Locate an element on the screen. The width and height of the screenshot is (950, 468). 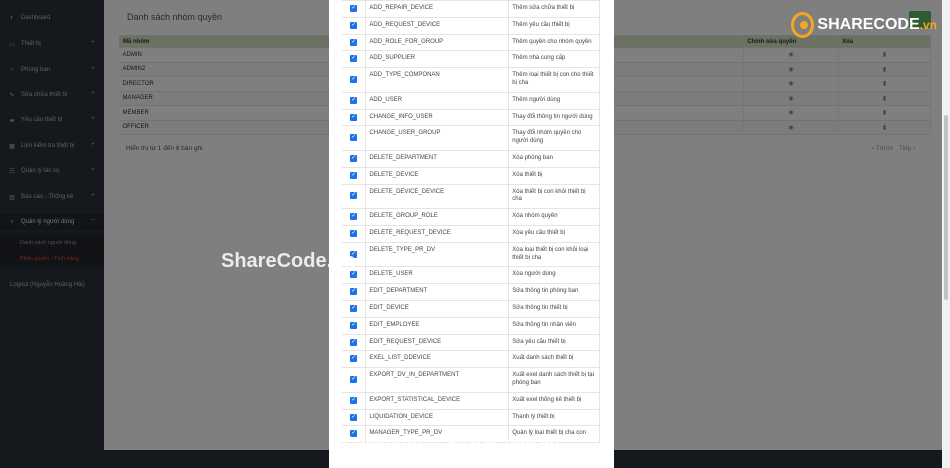
permission-code: EDIT_EMPLOYEE is located at coordinates (437, 325).